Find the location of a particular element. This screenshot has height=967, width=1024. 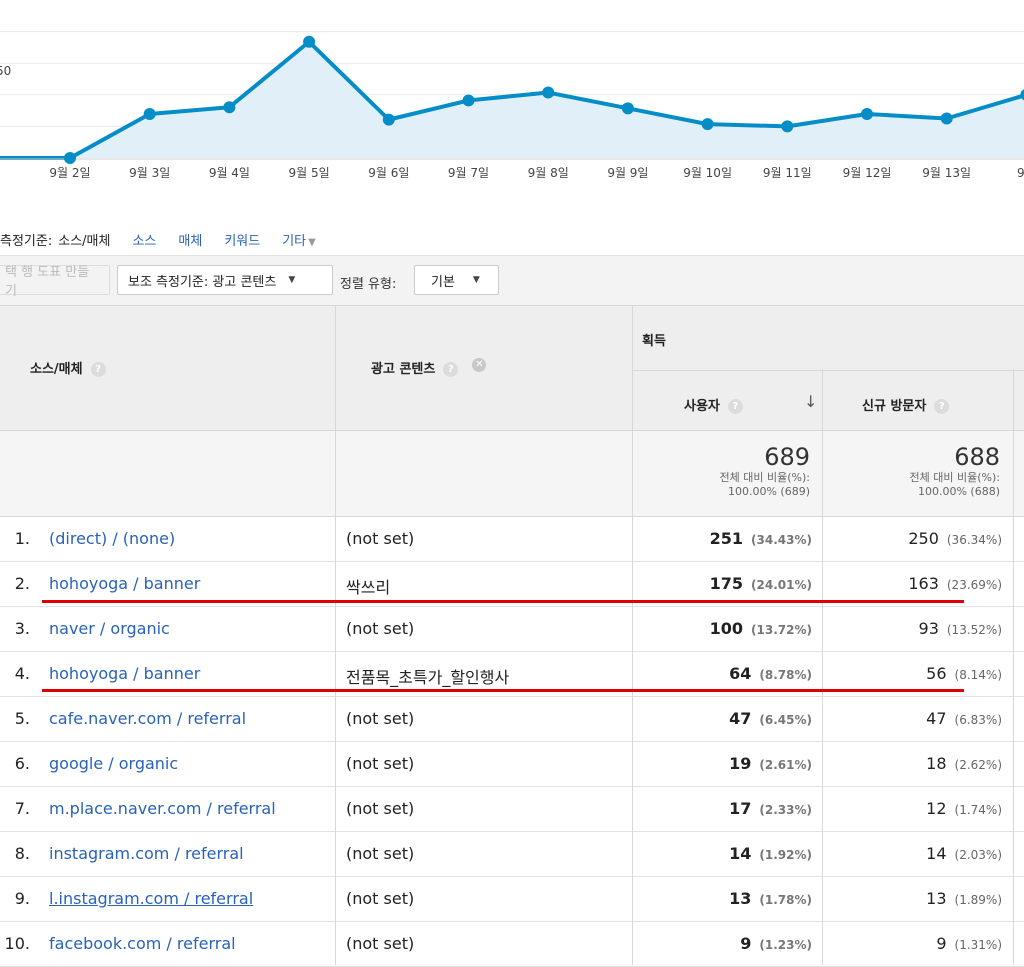

new-users-value: 12 is located at coordinates (936, 808).